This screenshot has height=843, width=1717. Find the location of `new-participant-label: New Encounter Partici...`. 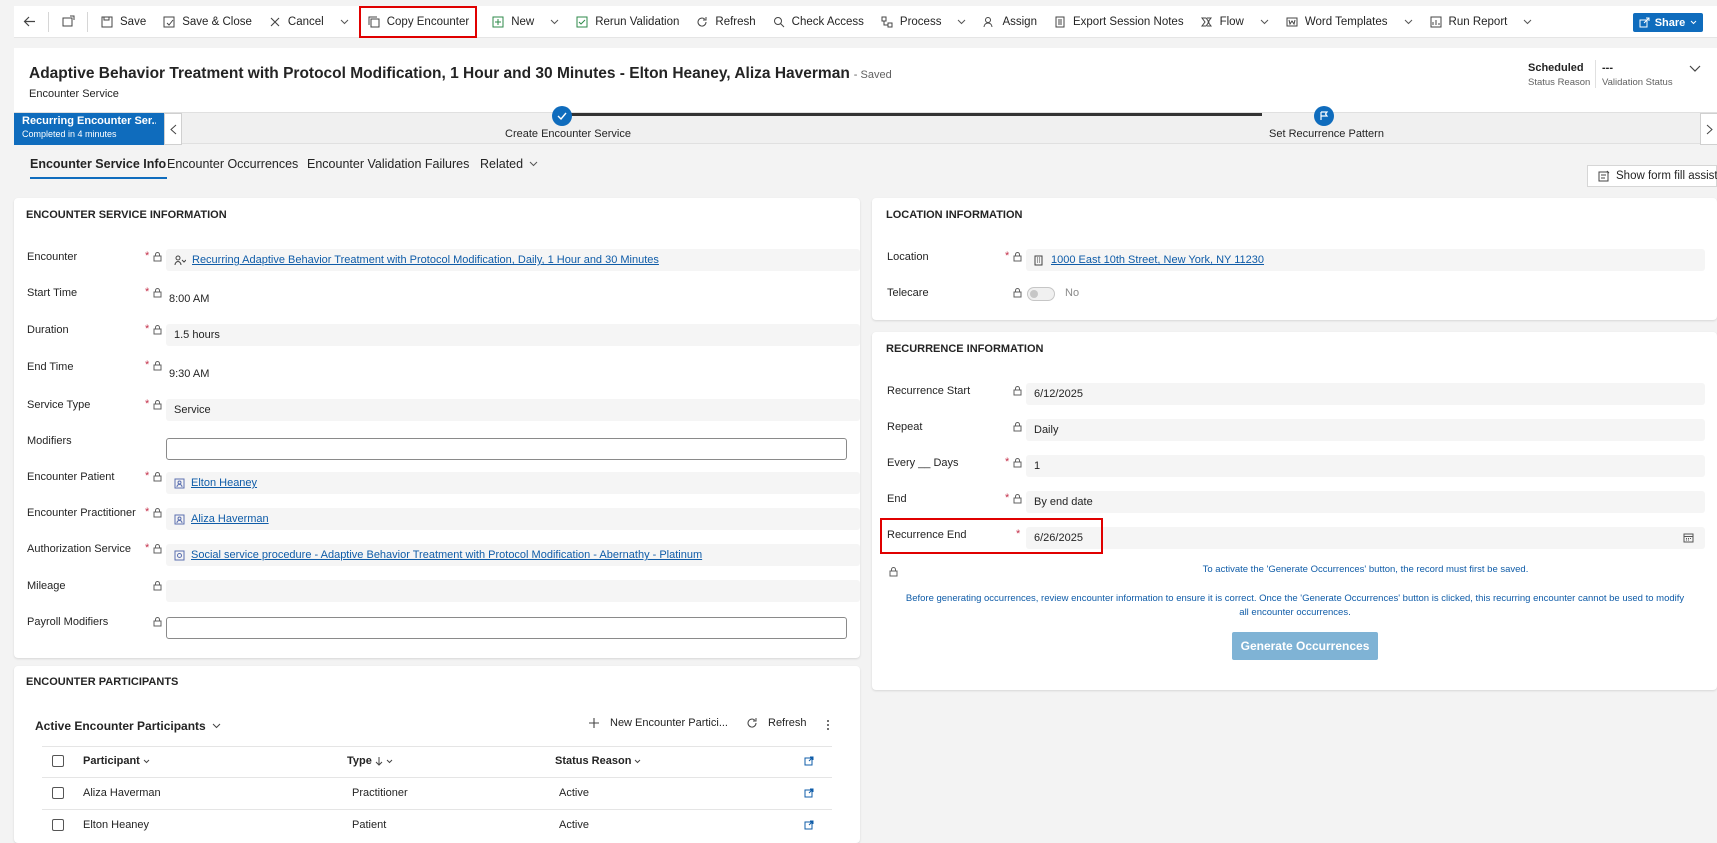

new-participant-label: New Encounter Partici... is located at coordinates (669, 723).